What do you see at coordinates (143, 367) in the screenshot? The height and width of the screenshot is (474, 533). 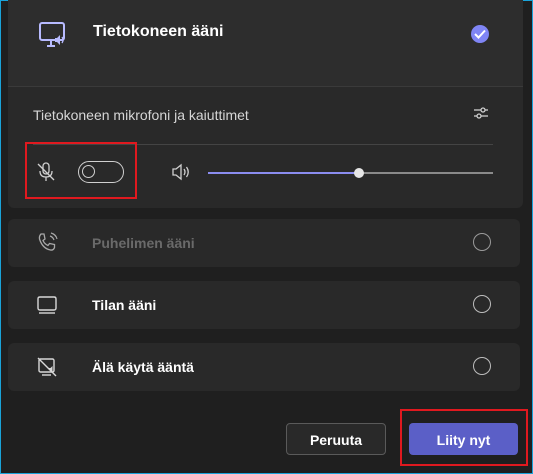 I see `no-audio-label: Älä käytä ääntä` at bounding box center [143, 367].